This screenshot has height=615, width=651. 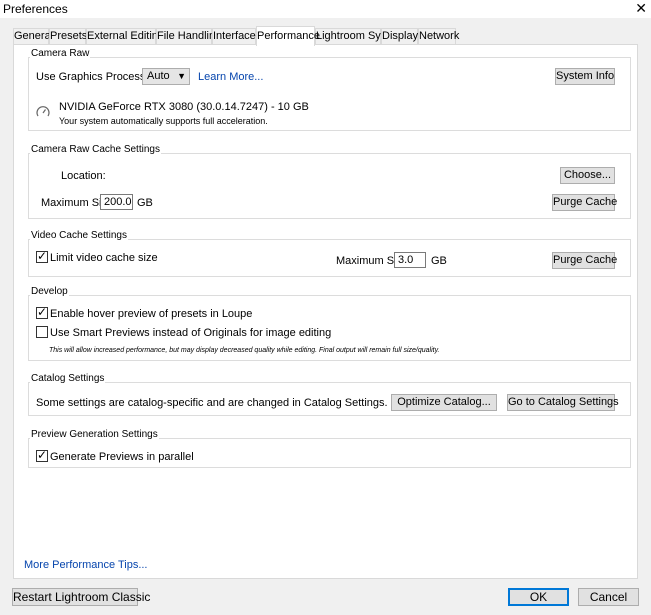 I want to click on group-title: Video Cache Settings, so click(x=79, y=235).